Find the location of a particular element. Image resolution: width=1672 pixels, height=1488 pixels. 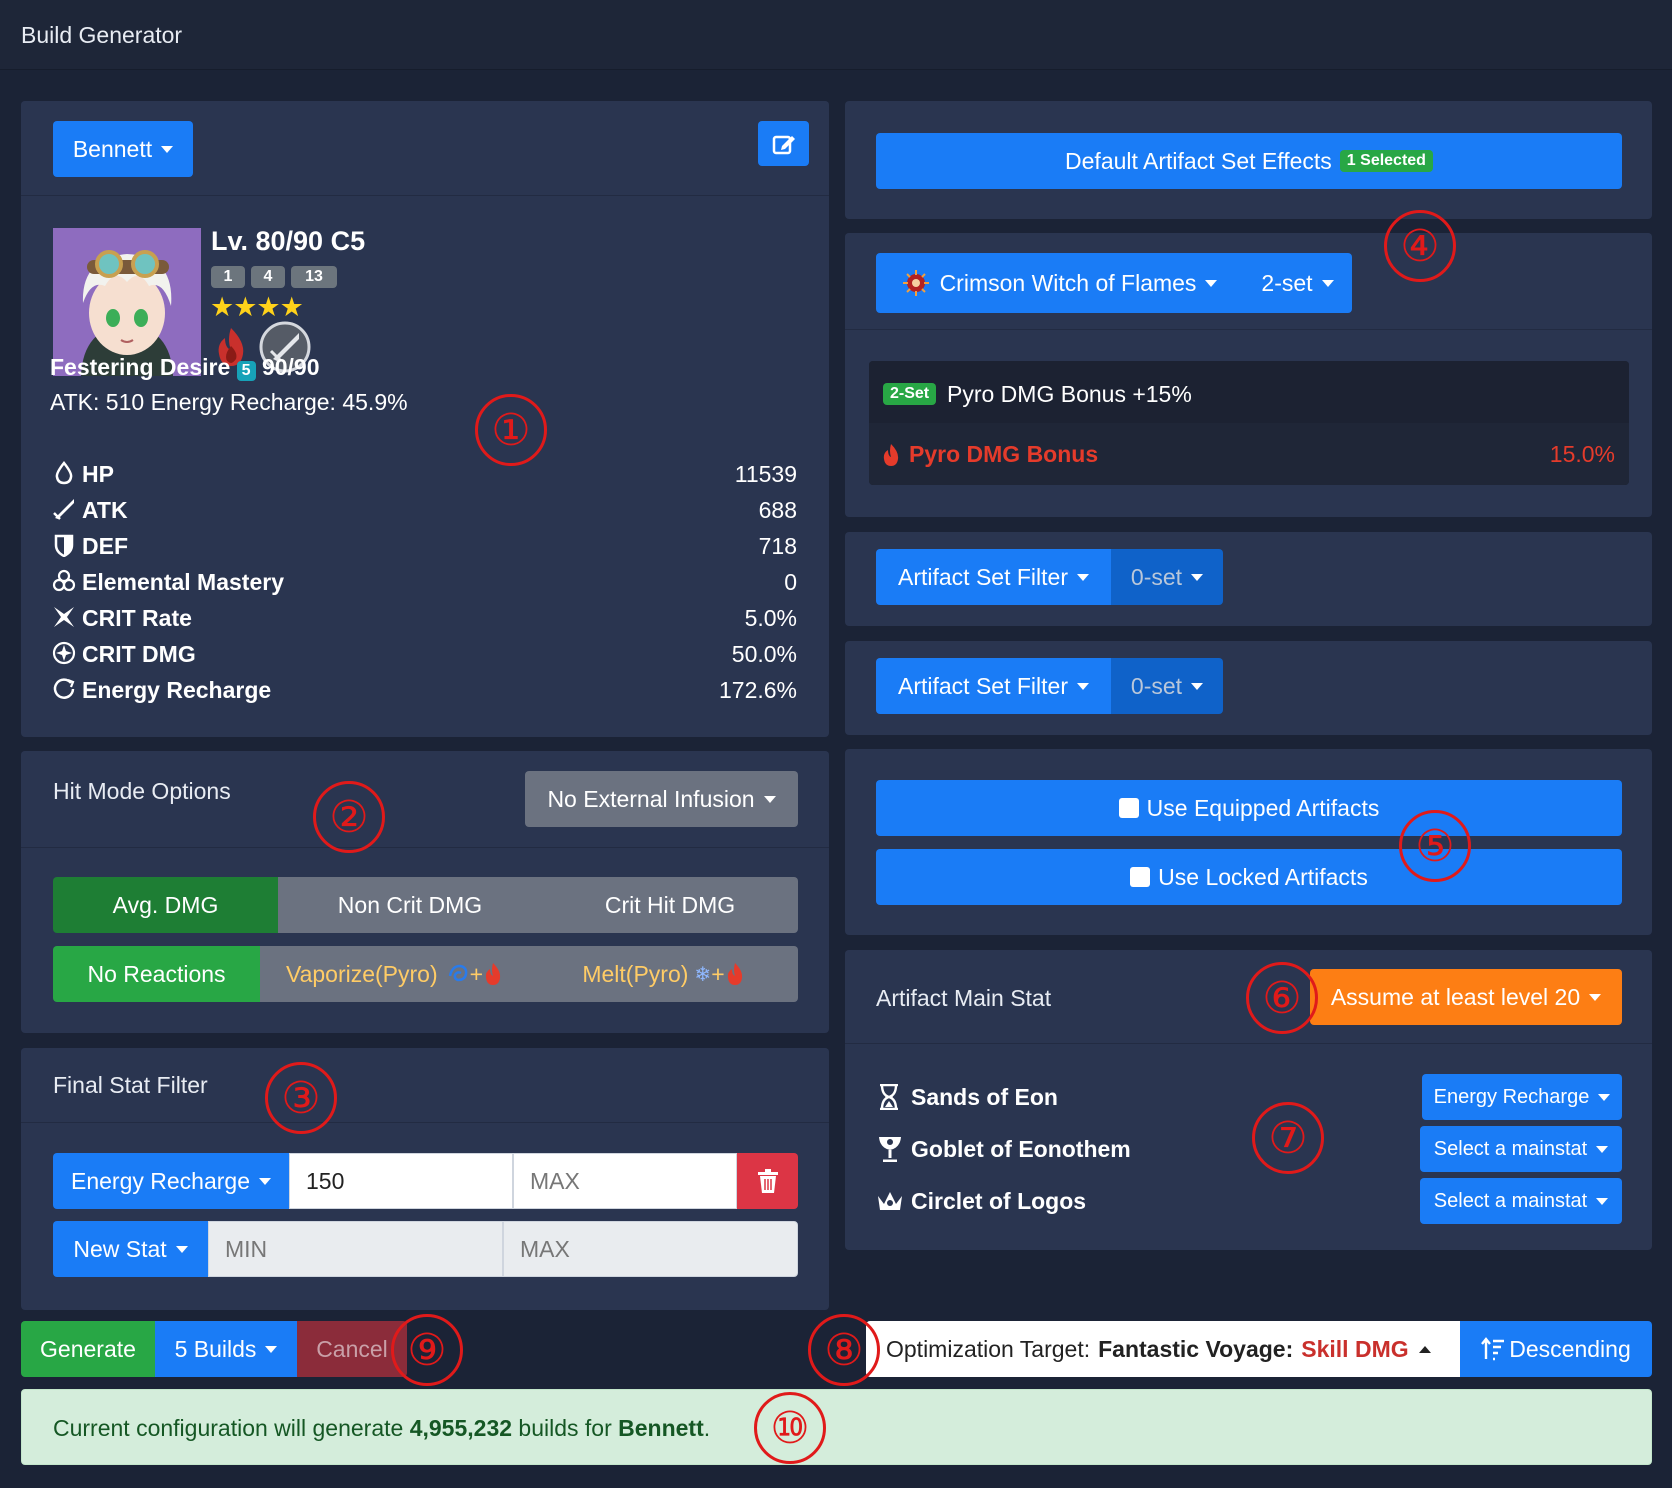

stat-filter-dropdown: Energy Recharge is located at coordinates (171, 1181).